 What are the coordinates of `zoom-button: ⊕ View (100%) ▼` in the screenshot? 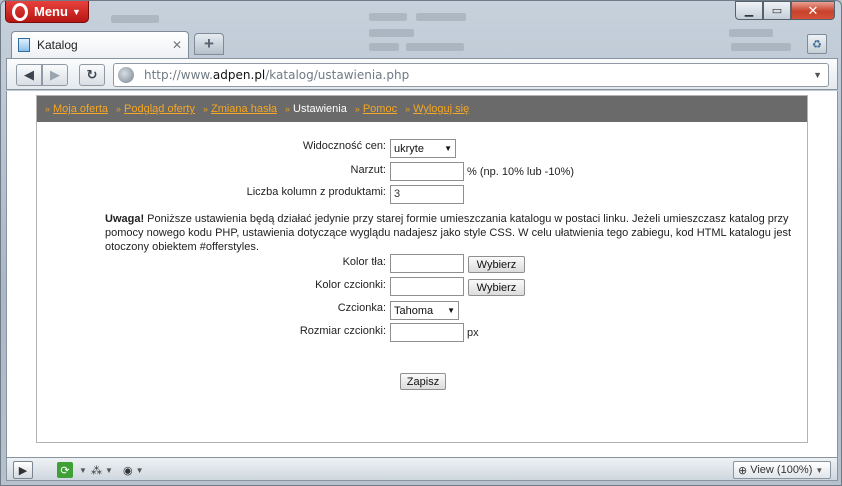 It's located at (782, 470).